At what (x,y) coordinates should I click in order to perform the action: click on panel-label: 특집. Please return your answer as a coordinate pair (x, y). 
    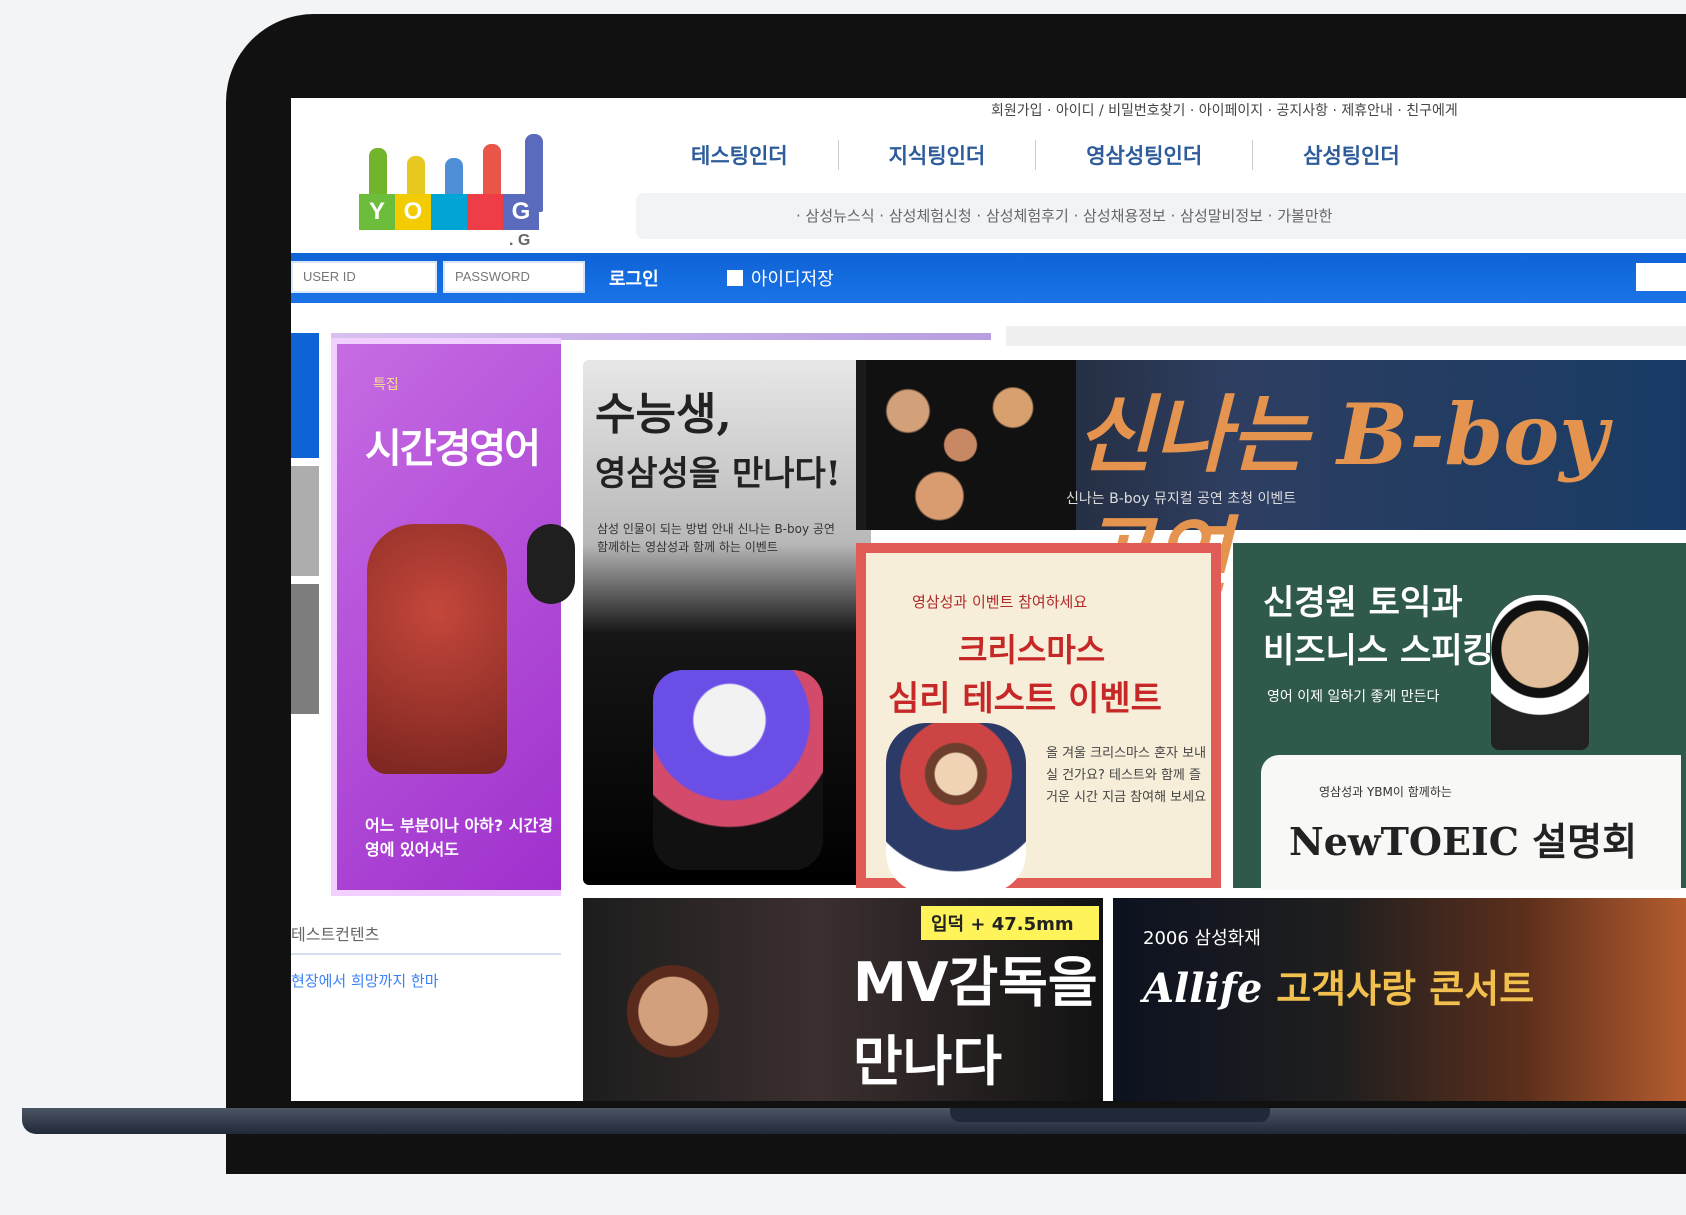
    Looking at the image, I should click on (386, 385).